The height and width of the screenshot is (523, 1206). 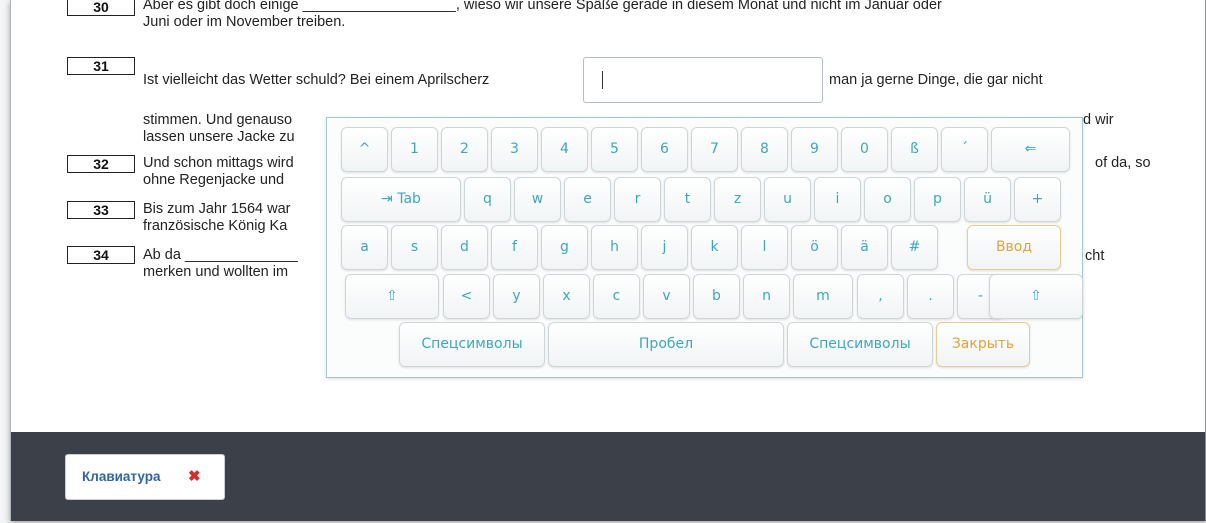 I want to click on close-icon: ✖, so click(x=194, y=477).